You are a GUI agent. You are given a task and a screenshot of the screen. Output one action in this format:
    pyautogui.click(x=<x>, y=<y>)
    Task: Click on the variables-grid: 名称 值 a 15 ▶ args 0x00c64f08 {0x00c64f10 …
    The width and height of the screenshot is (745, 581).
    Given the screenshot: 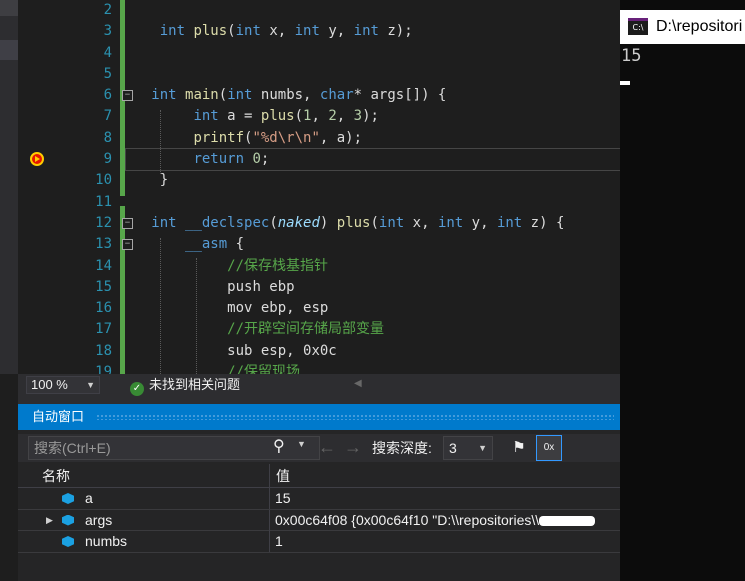 What is the action you would take?
    pyautogui.click(x=319, y=508)
    